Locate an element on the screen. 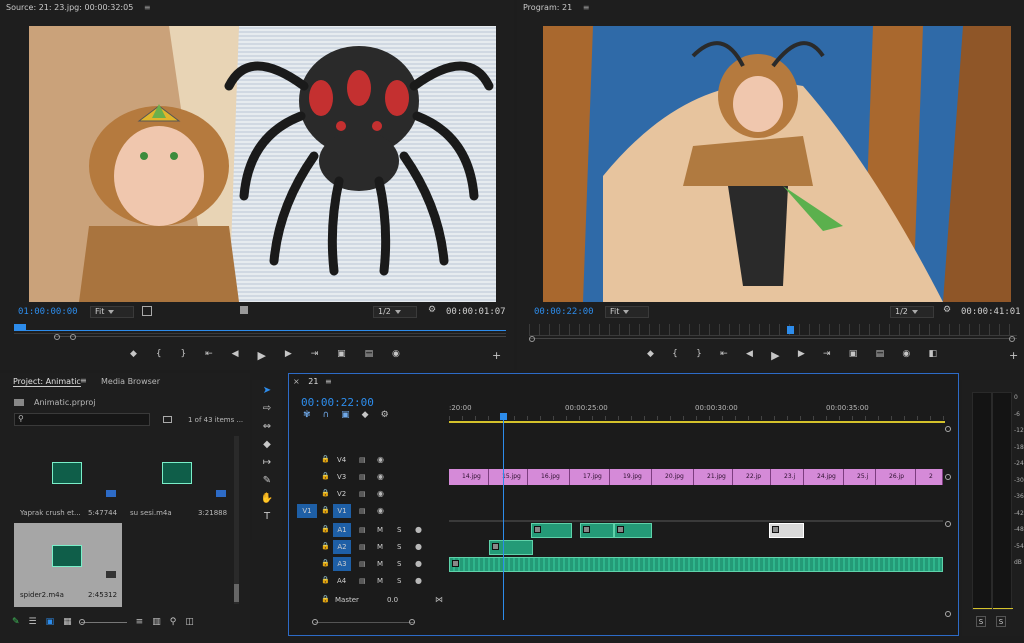 This screenshot has width=1024, height=643. program-time-ruler is located at coordinates (773, 330).